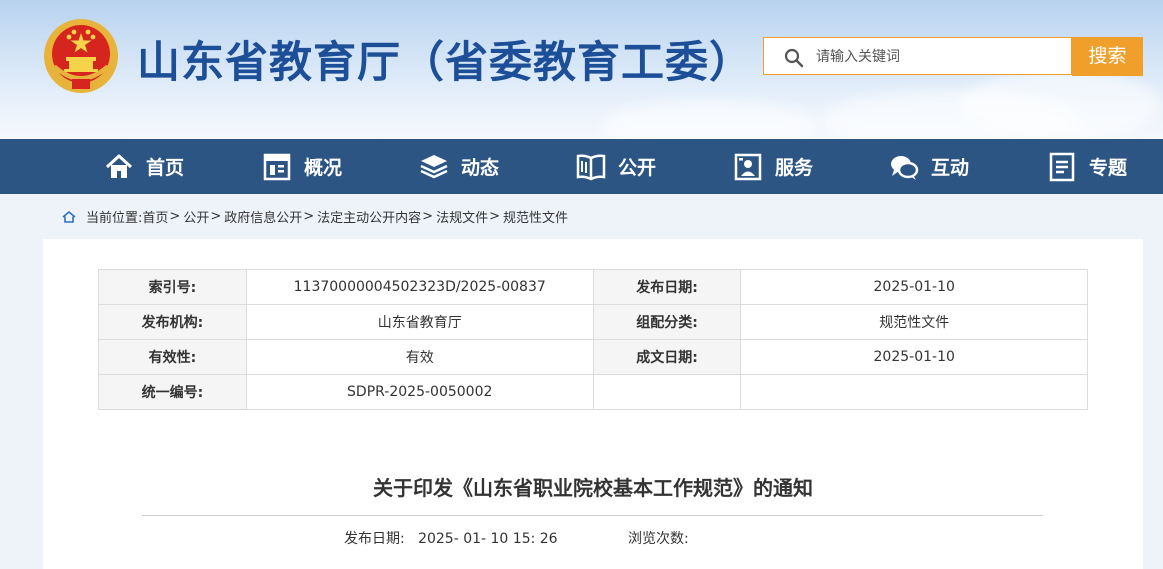 The height and width of the screenshot is (569, 1163). Describe the element at coordinates (794, 168) in the screenshot. I see `nav-item-label: 服务` at that location.